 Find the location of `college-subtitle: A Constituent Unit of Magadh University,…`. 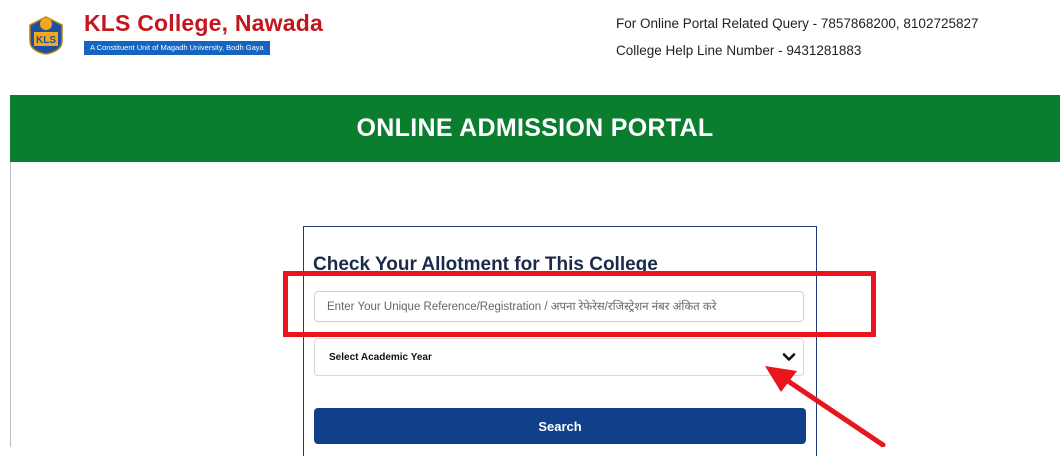

college-subtitle: A Constituent Unit of Magadh University,… is located at coordinates (177, 48).